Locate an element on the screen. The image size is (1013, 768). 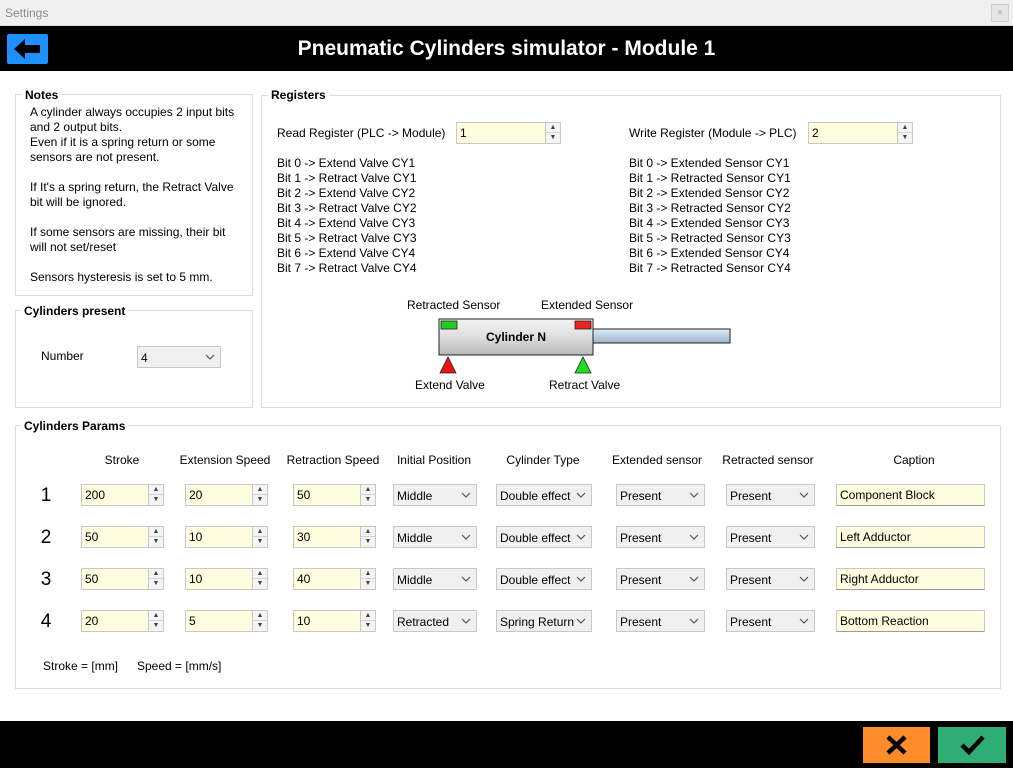
read-register-spinner: ▲▼ is located at coordinates (508, 133).